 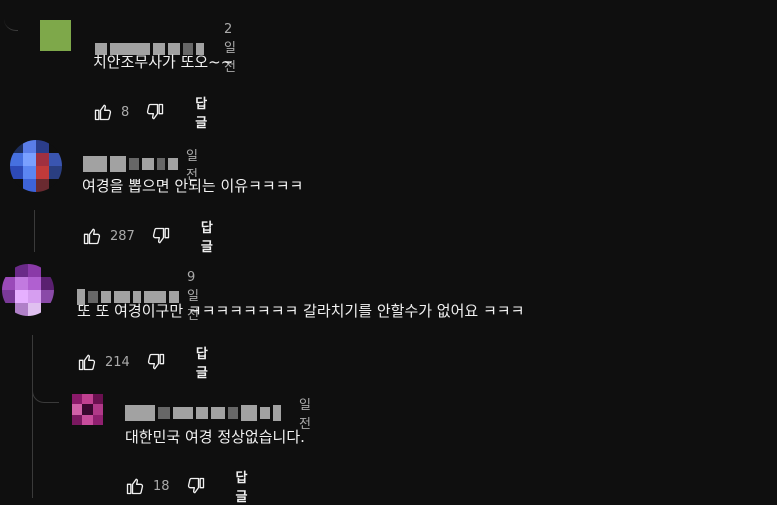 What do you see at coordinates (122, 236) in the screenshot?
I see `like-count: 287` at bounding box center [122, 236].